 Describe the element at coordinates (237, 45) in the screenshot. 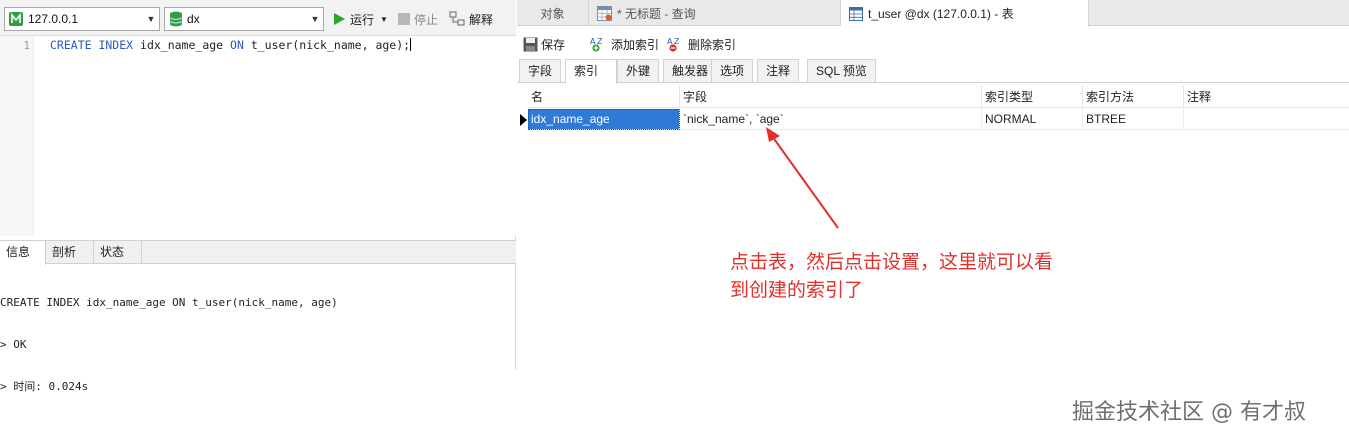

I see `code-keyword: ON` at that location.